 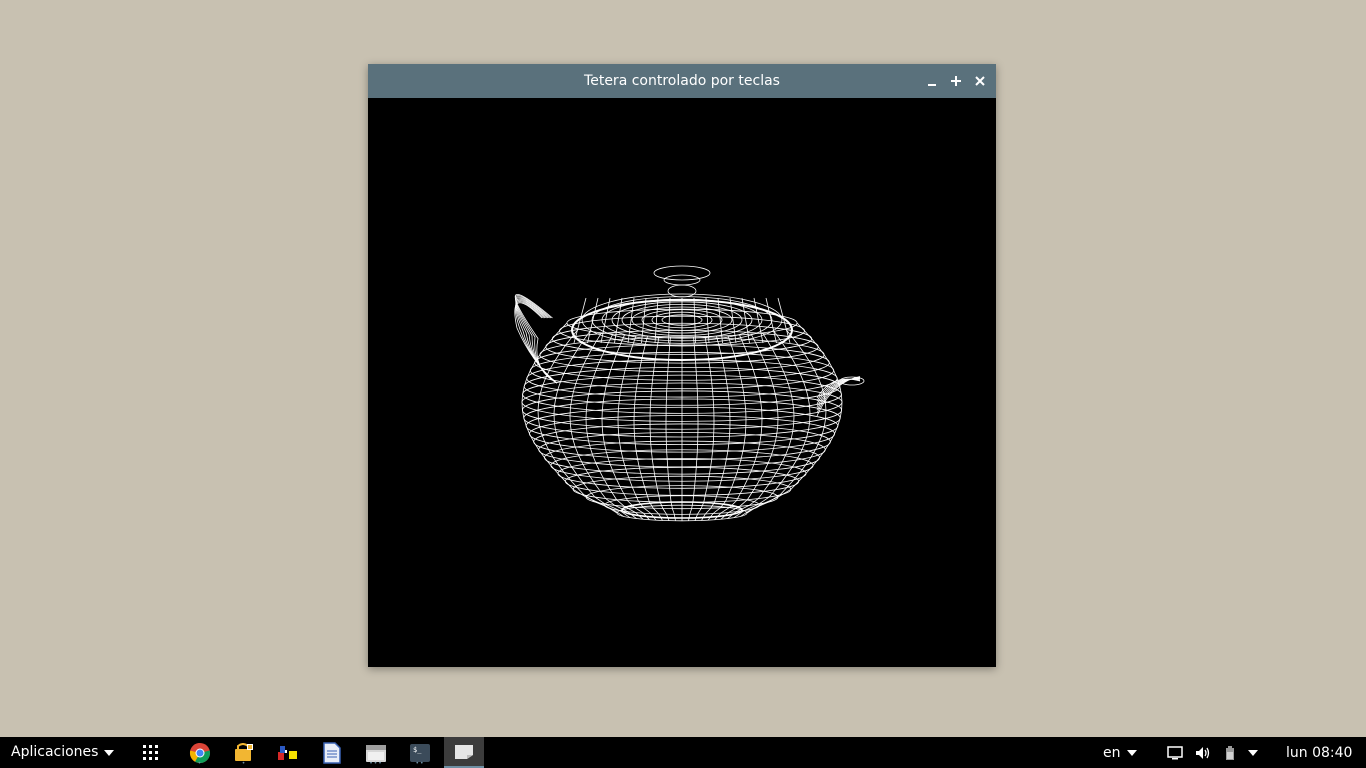 I want to click on keyboard-layout-selector: en, so click(x=1120, y=752).